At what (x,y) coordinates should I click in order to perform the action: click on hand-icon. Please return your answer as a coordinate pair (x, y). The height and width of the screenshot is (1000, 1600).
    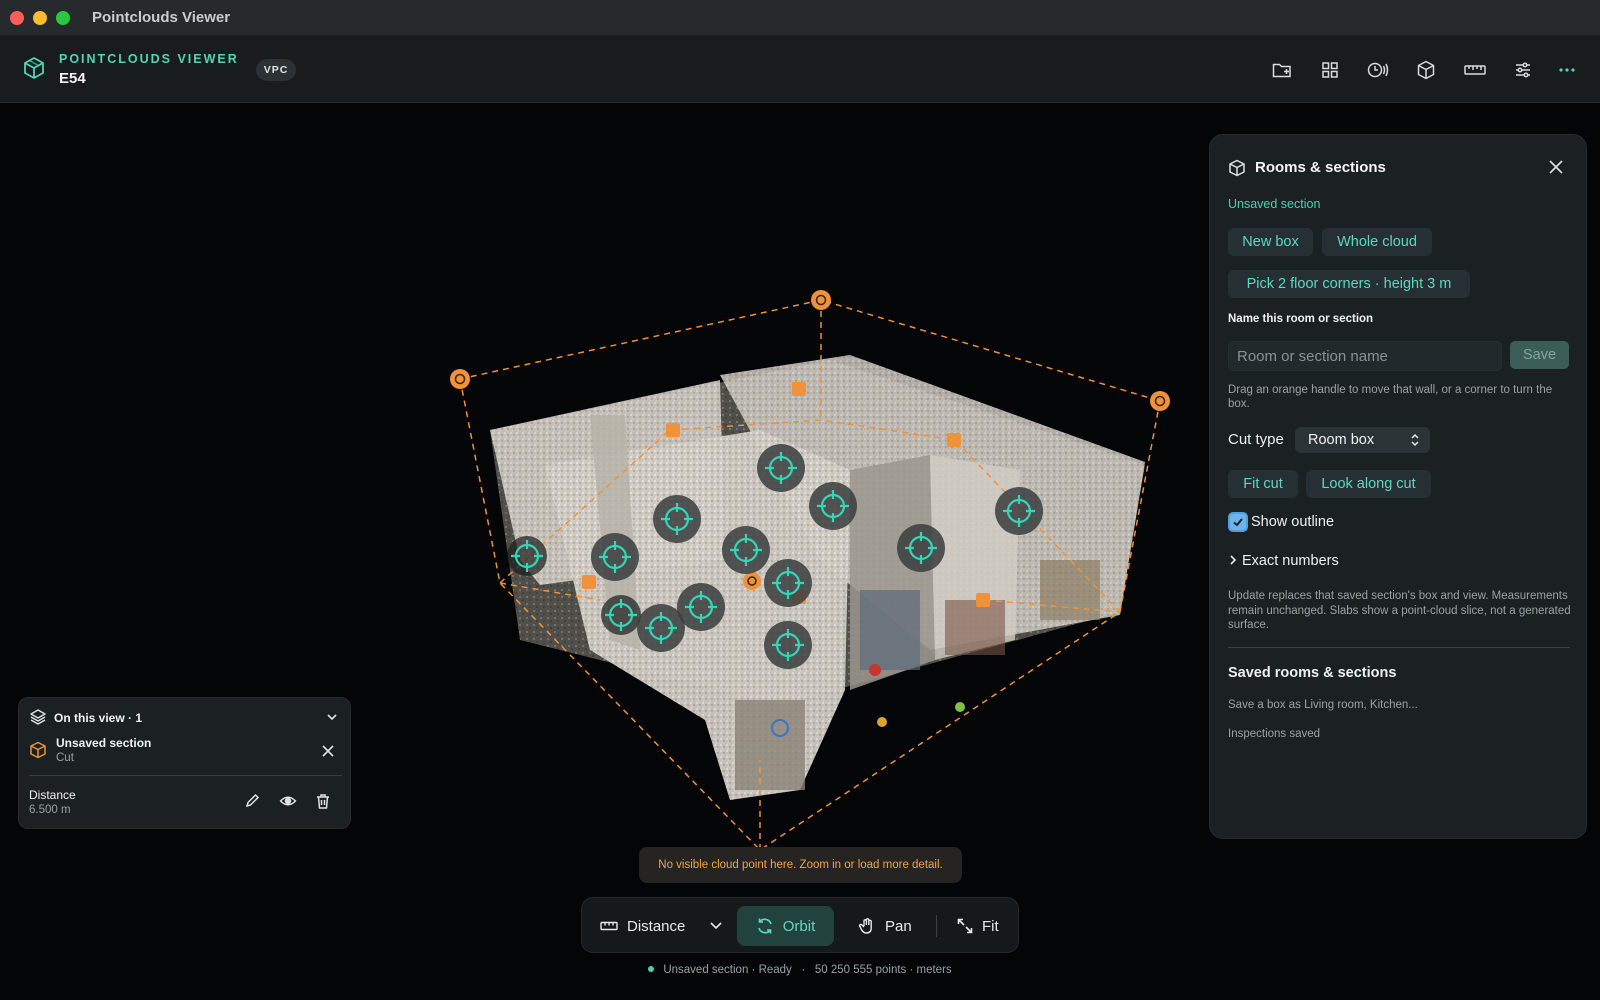
    Looking at the image, I should click on (865, 926).